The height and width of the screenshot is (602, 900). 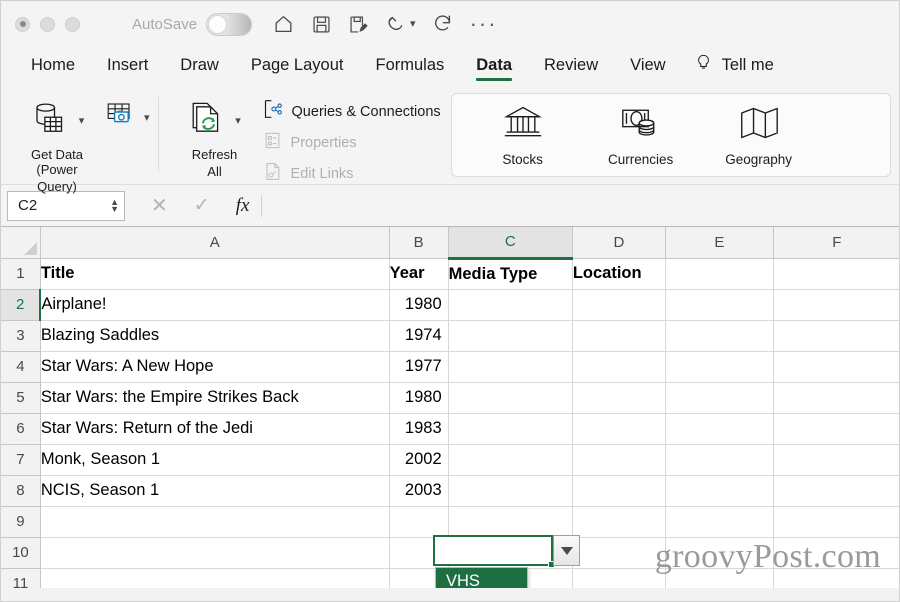 I want to click on select-all-corner, so click(x=21, y=243).